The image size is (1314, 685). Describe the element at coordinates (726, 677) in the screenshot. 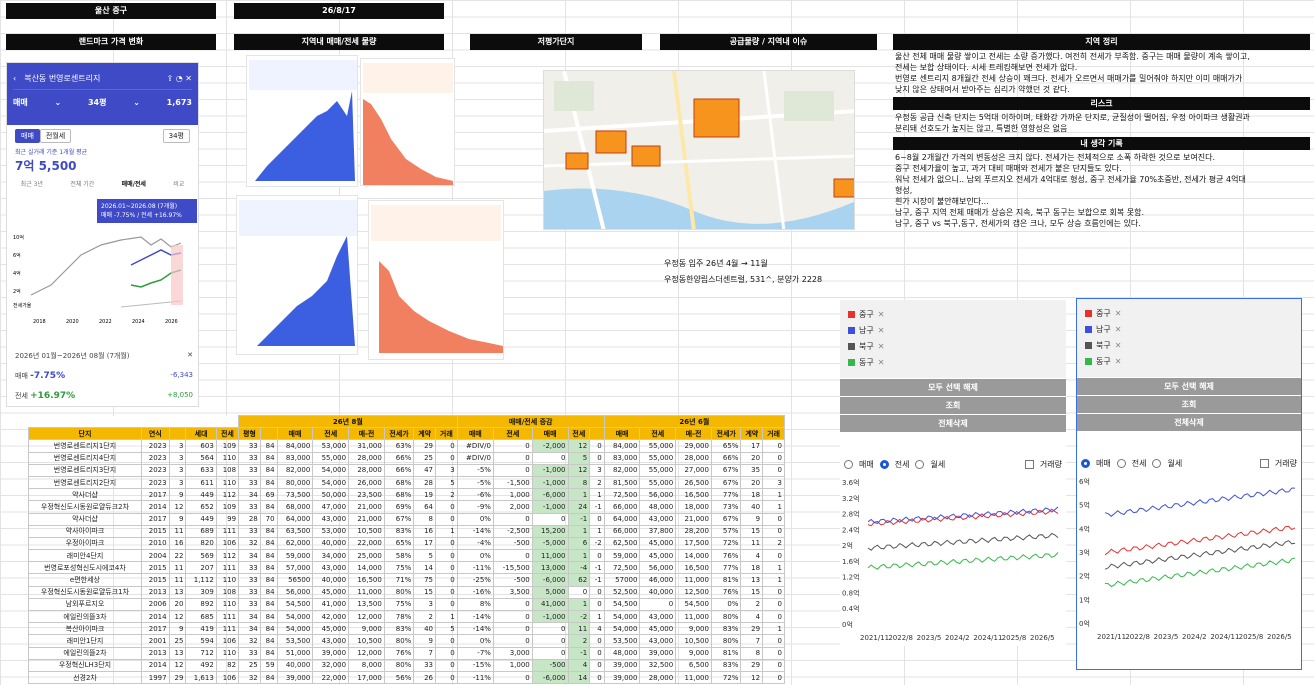

I see `table-cell: 72%` at that location.